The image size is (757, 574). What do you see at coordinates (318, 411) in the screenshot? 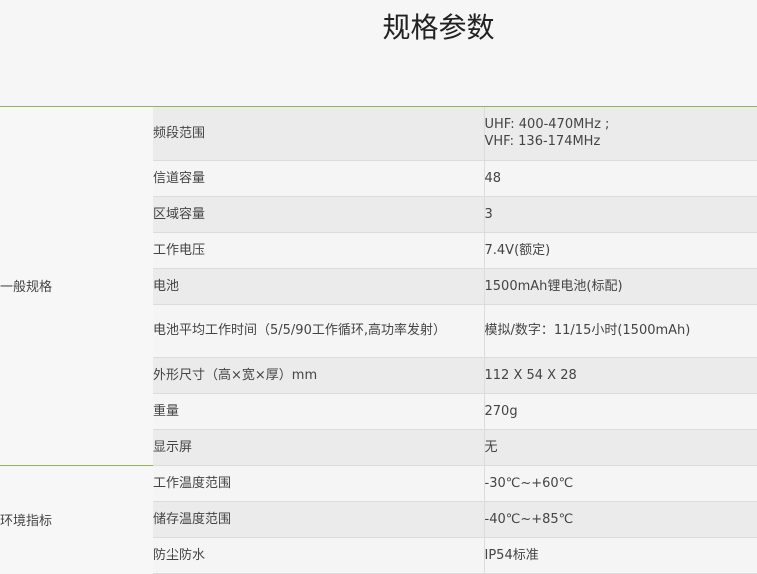
I see `spec-name-weight: 重量` at bounding box center [318, 411].